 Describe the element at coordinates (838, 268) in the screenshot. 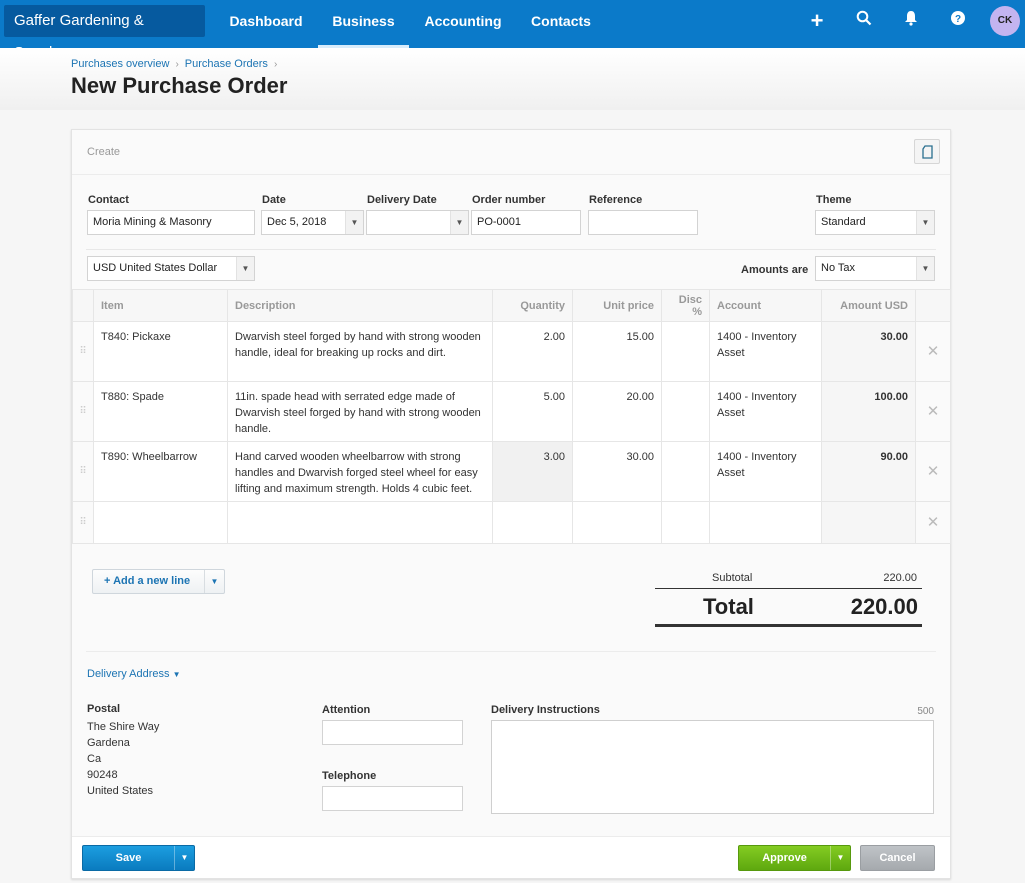

I see `amounts-are-value: No Tax` at that location.